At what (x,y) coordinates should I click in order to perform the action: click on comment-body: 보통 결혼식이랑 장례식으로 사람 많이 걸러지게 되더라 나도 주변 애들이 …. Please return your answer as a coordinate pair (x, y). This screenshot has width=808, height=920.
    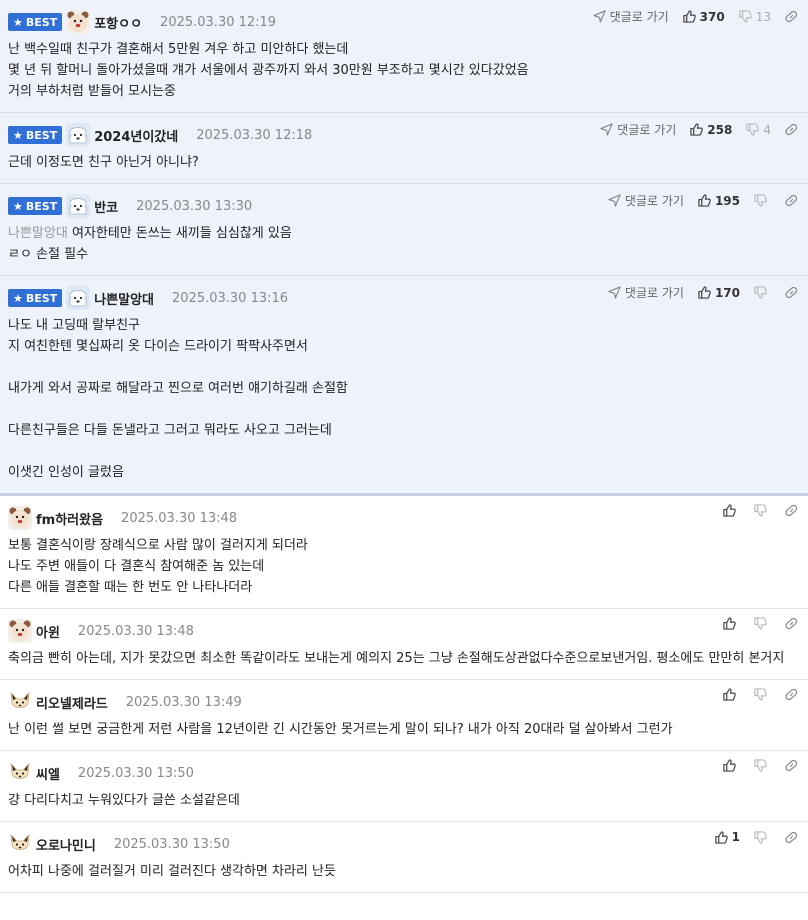
    Looking at the image, I should click on (408, 569).